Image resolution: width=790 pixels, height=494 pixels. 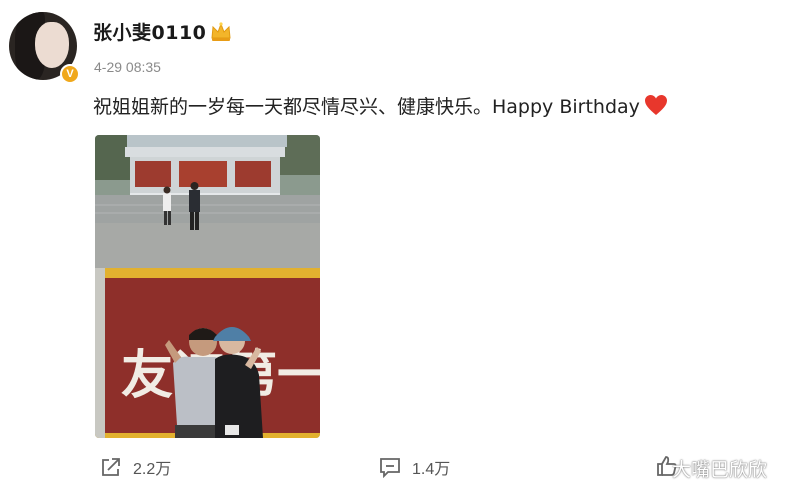 I want to click on post-content: 祝姐姐新的一岁每一天都尽情尽兴、健康快乐。Happy Birthday, so click(x=380, y=105).